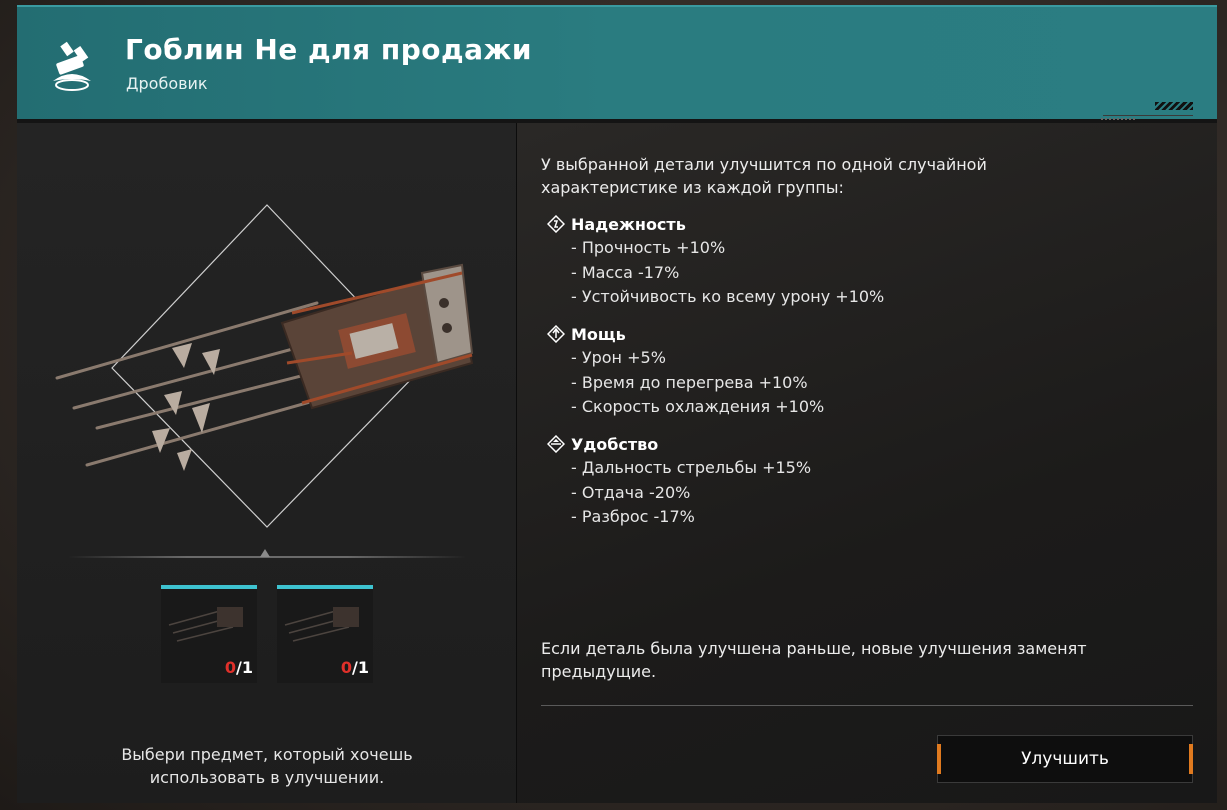 Image resolution: width=1227 pixels, height=810 pixels. I want to click on separator-line, so click(867, 705).